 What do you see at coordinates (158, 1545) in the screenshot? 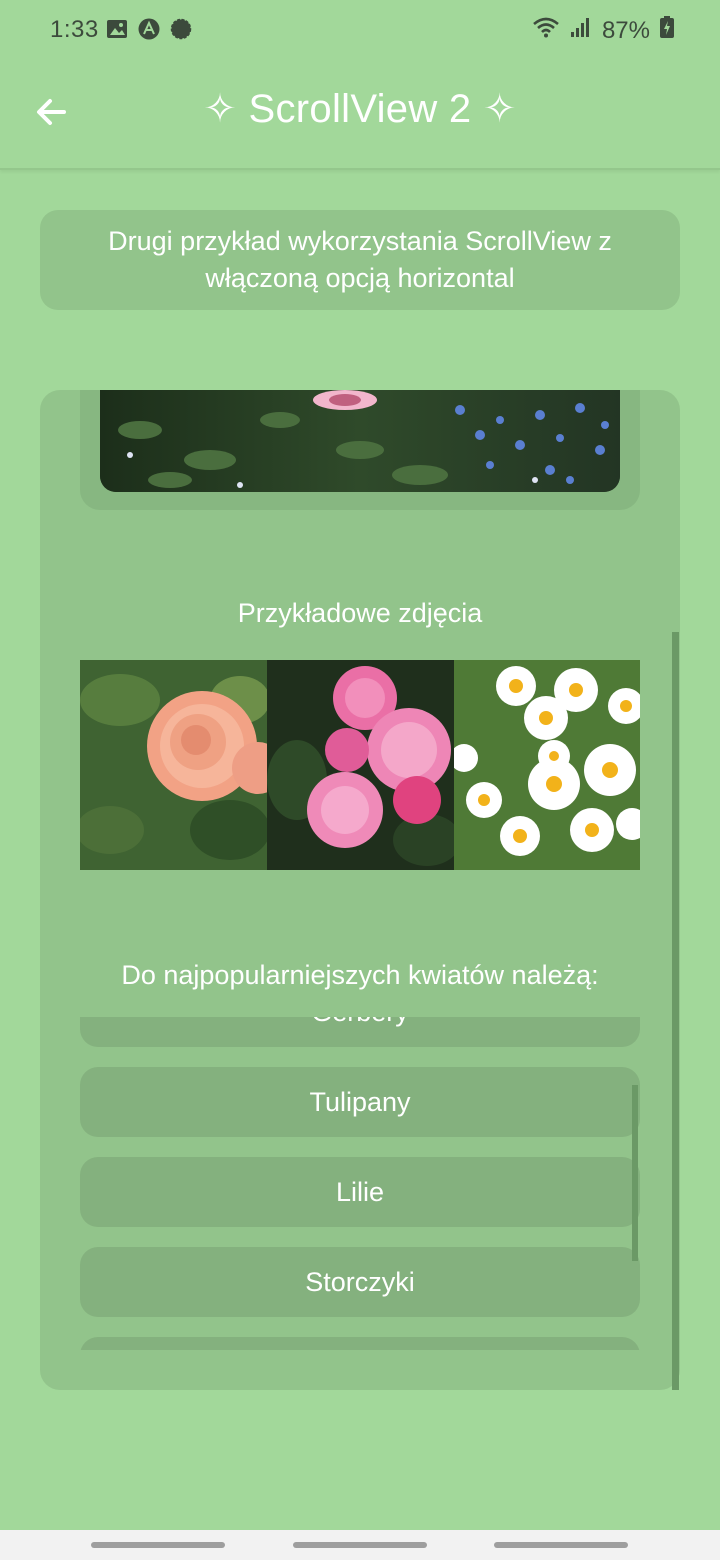
I see `recents-button` at bounding box center [158, 1545].